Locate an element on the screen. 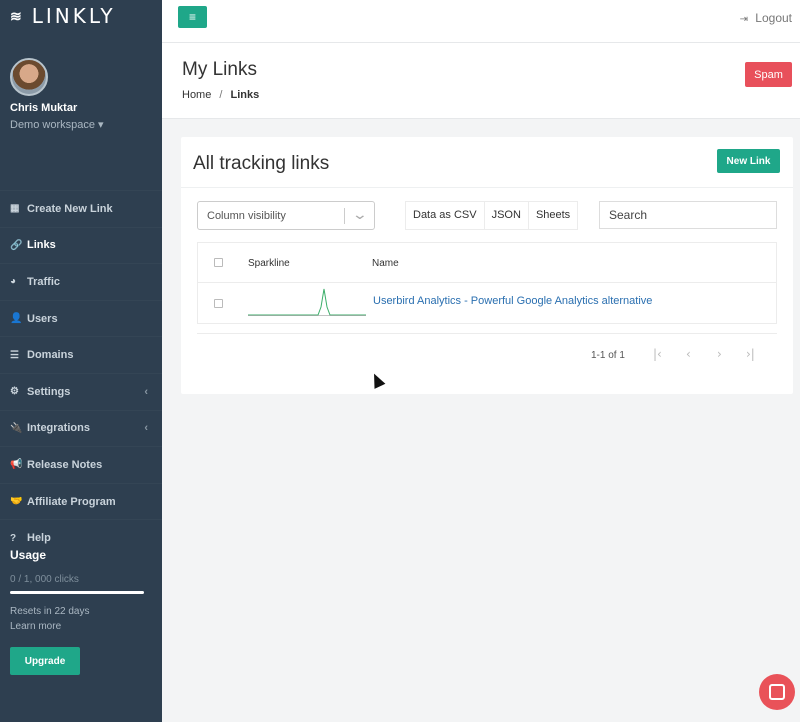 Image resolution: width=800 pixels, height=722 pixels. chat-icon is located at coordinates (777, 692).